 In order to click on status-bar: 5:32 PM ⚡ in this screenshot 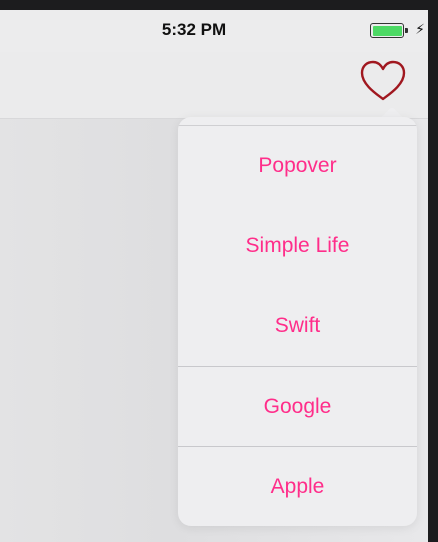, I will do `click(214, 31)`.